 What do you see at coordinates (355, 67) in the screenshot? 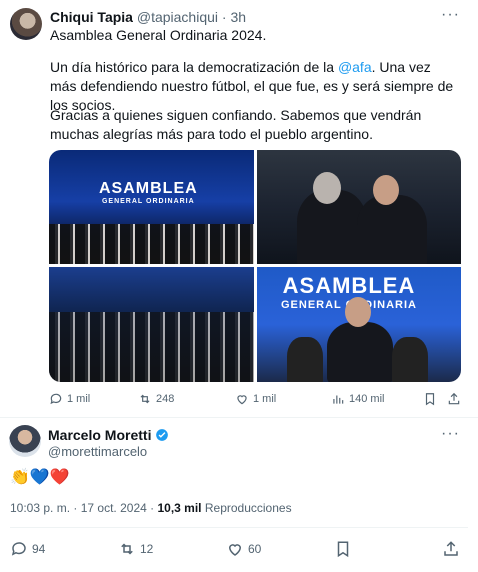
I see `mention-link: @afa` at bounding box center [355, 67].